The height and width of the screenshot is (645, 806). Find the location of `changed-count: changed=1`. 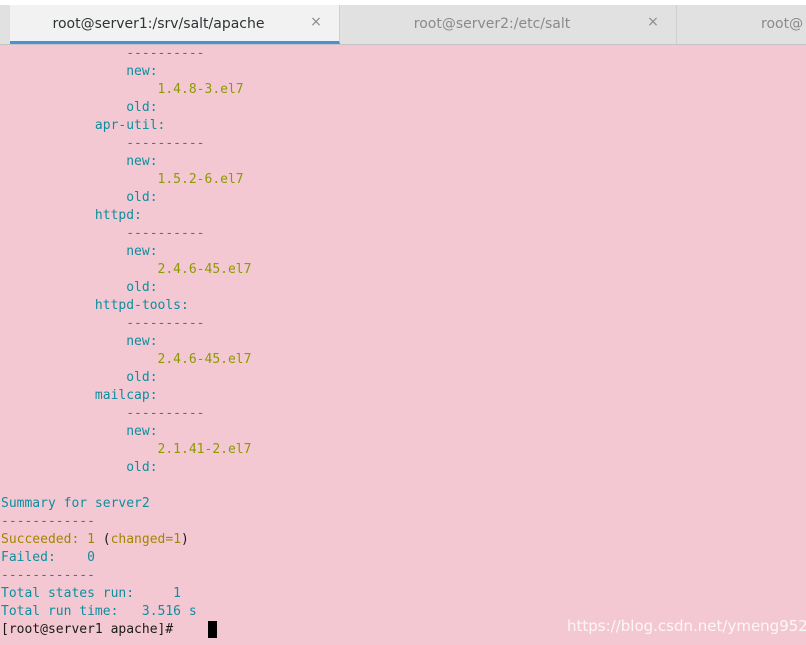

changed-count: changed=1 is located at coordinates (146, 539).